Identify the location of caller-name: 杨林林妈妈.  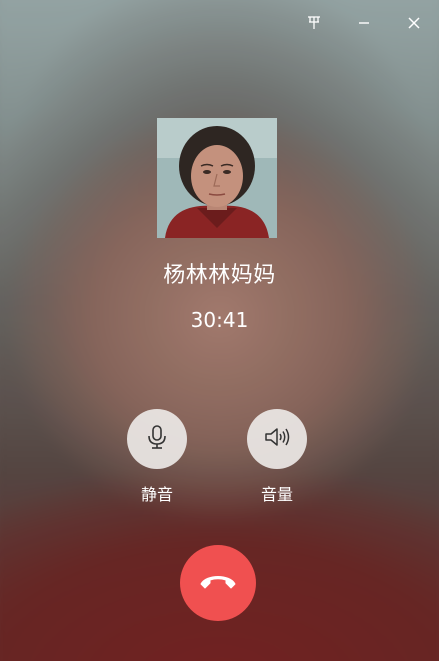
(219, 275).